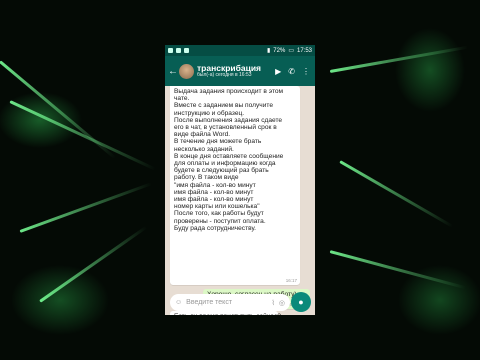  Describe the element at coordinates (223, 106) in the screenshot. I see `message-text-line: Вместе с заданием вы получите` at that location.